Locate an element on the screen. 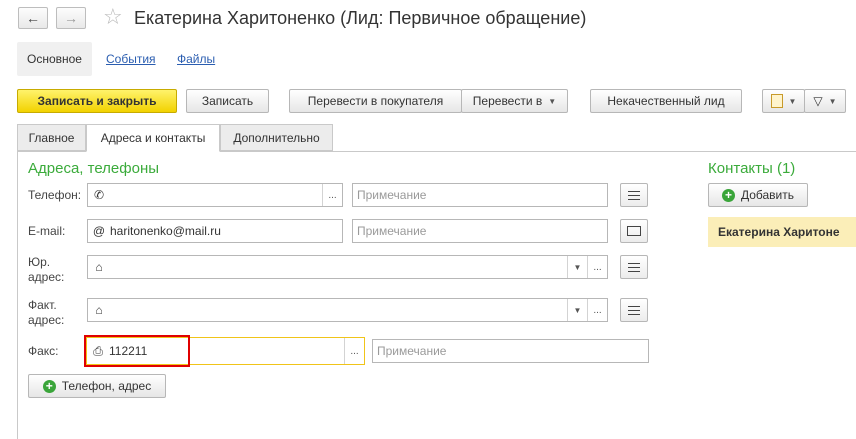 The image size is (856, 439). star-icon: ☆ is located at coordinates (113, 17).